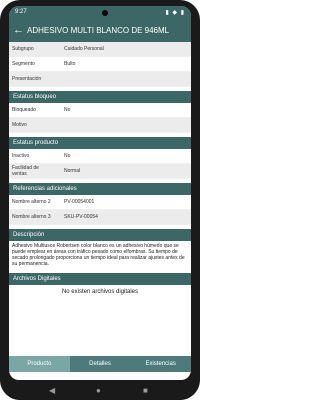  I want to click on app-bar: ← ADHESIVO MULTI BLANCO DE 946ML, so click(100, 31).